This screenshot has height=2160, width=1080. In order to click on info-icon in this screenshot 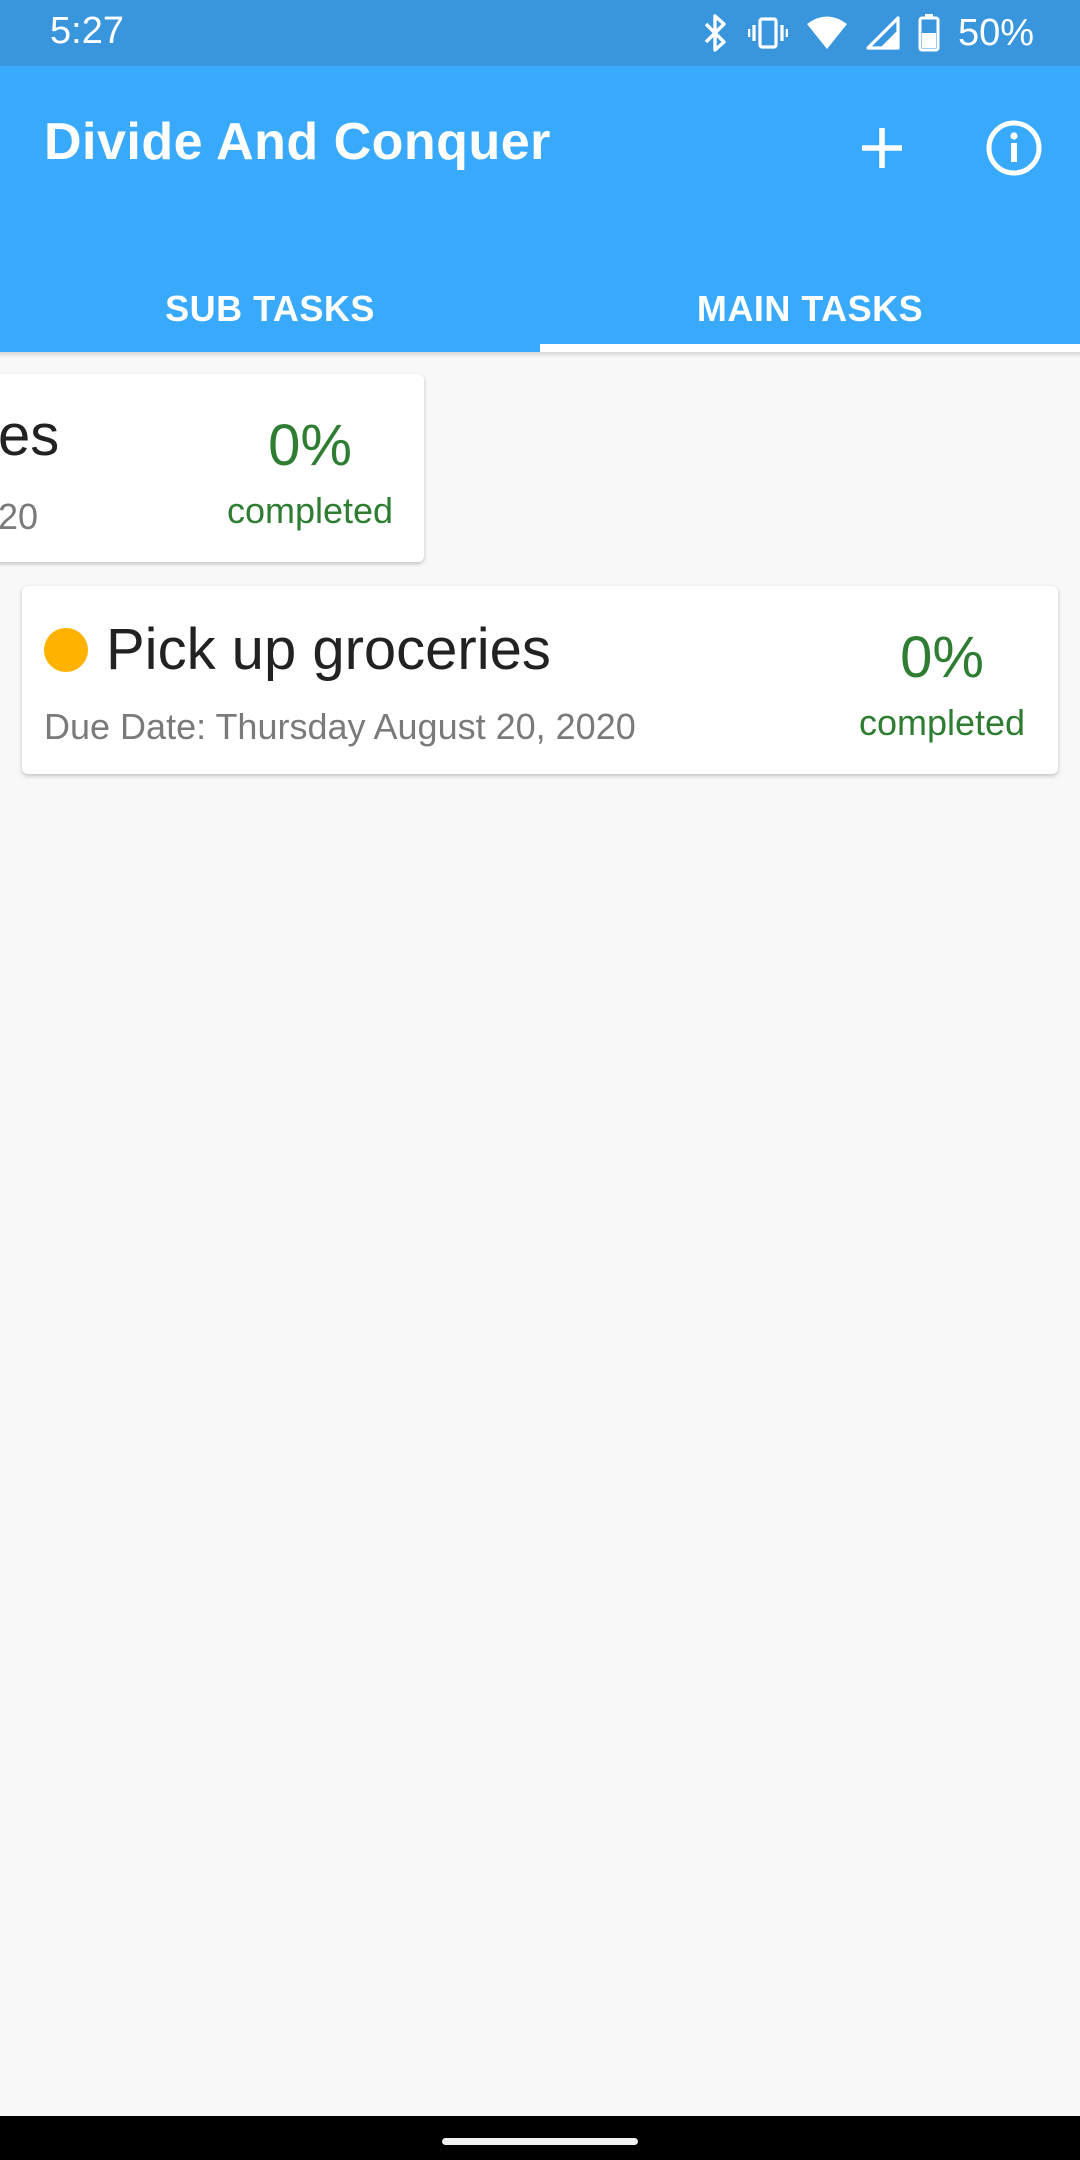, I will do `click(1014, 148)`.